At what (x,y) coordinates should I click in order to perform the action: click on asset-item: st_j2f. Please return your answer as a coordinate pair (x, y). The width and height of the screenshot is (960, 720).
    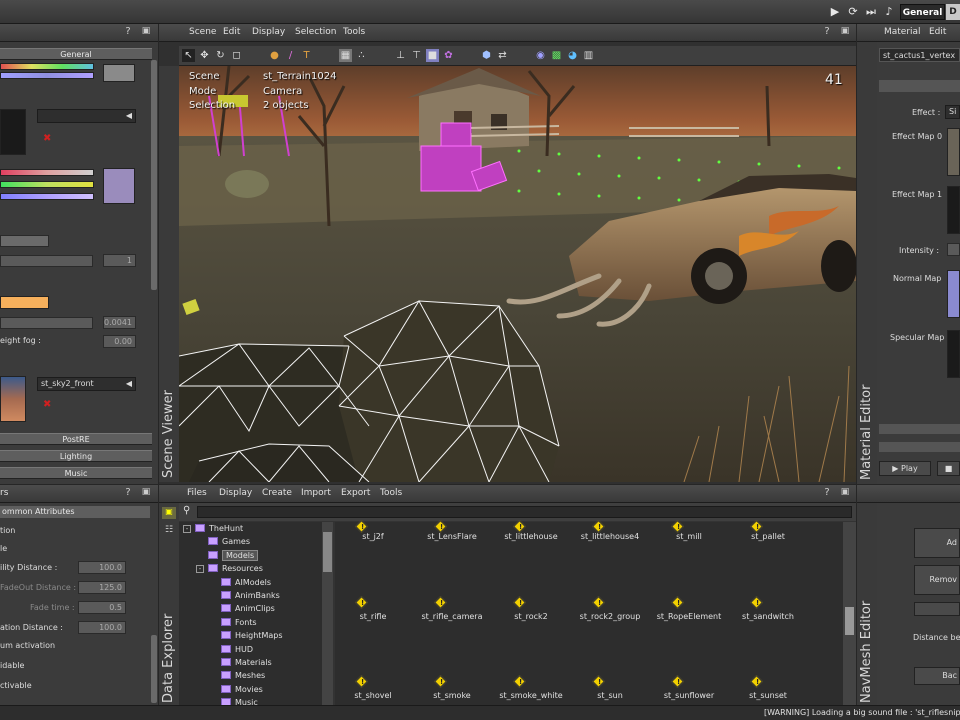
    Looking at the image, I should click on (373, 536).